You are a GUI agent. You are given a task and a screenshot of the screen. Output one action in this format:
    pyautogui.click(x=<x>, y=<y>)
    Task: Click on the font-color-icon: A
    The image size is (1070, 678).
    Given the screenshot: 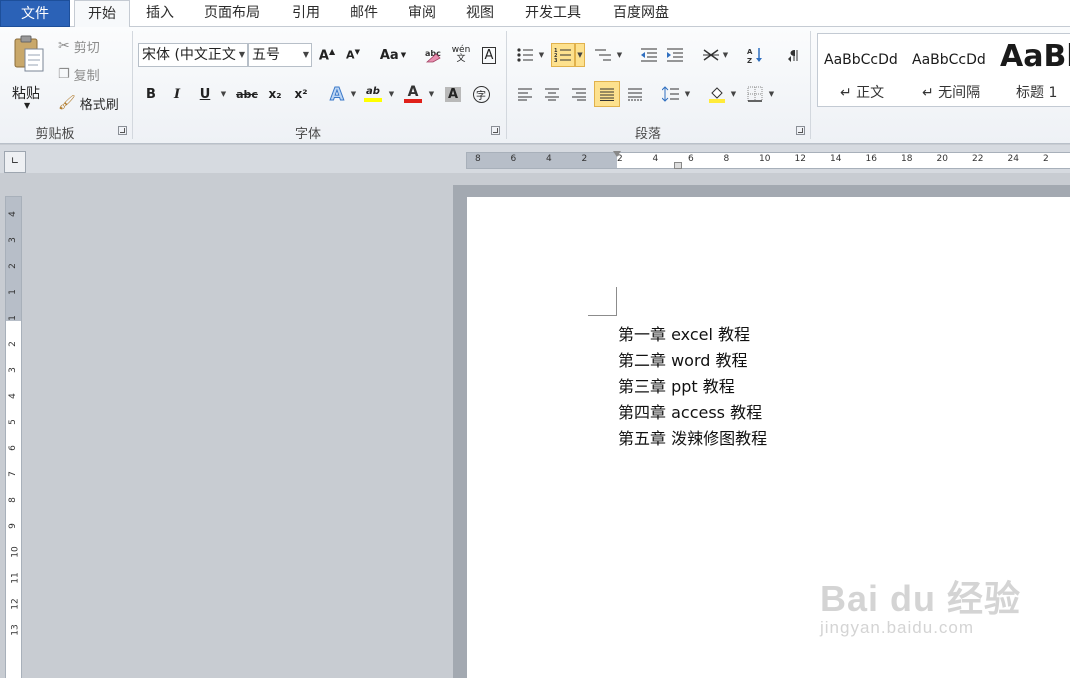 What is the action you would take?
    pyautogui.click(x=413, y=92)
    